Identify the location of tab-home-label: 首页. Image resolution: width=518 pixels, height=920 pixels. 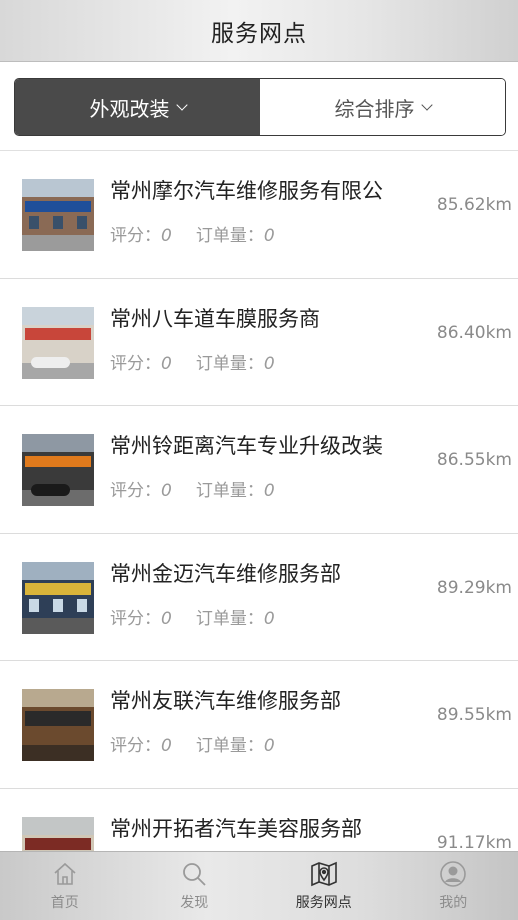
(64, 903).